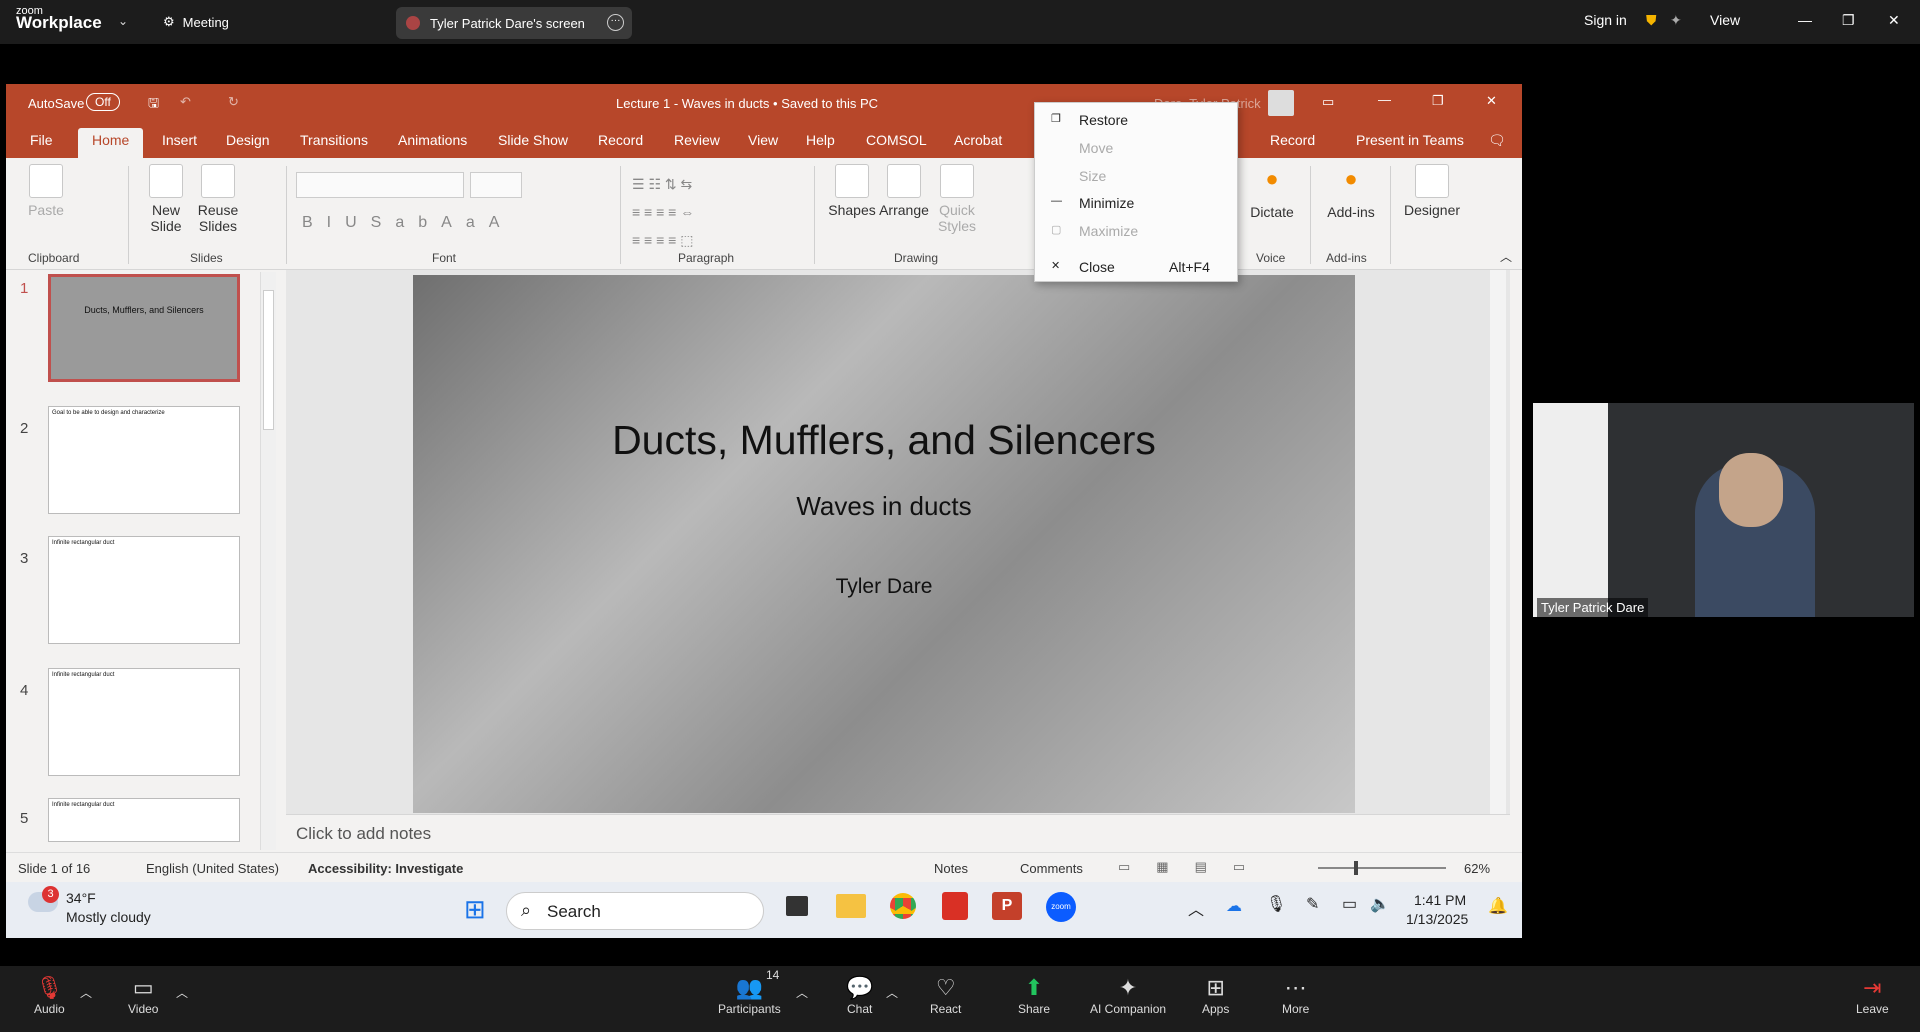 Image resolution: width=1920 pixels, height=1032 pixels. Describe the element at coordinates (951, 868) in the screenshot. I see `notes-button: Notes` at that location.